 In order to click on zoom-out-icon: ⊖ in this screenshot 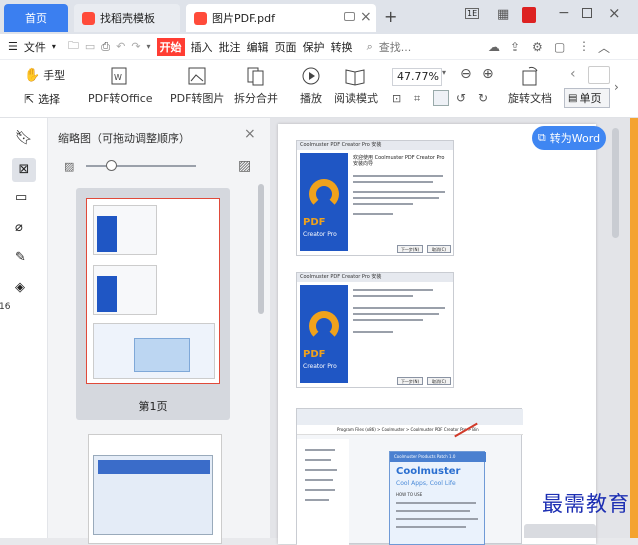, I will do `click(466, 74)`.